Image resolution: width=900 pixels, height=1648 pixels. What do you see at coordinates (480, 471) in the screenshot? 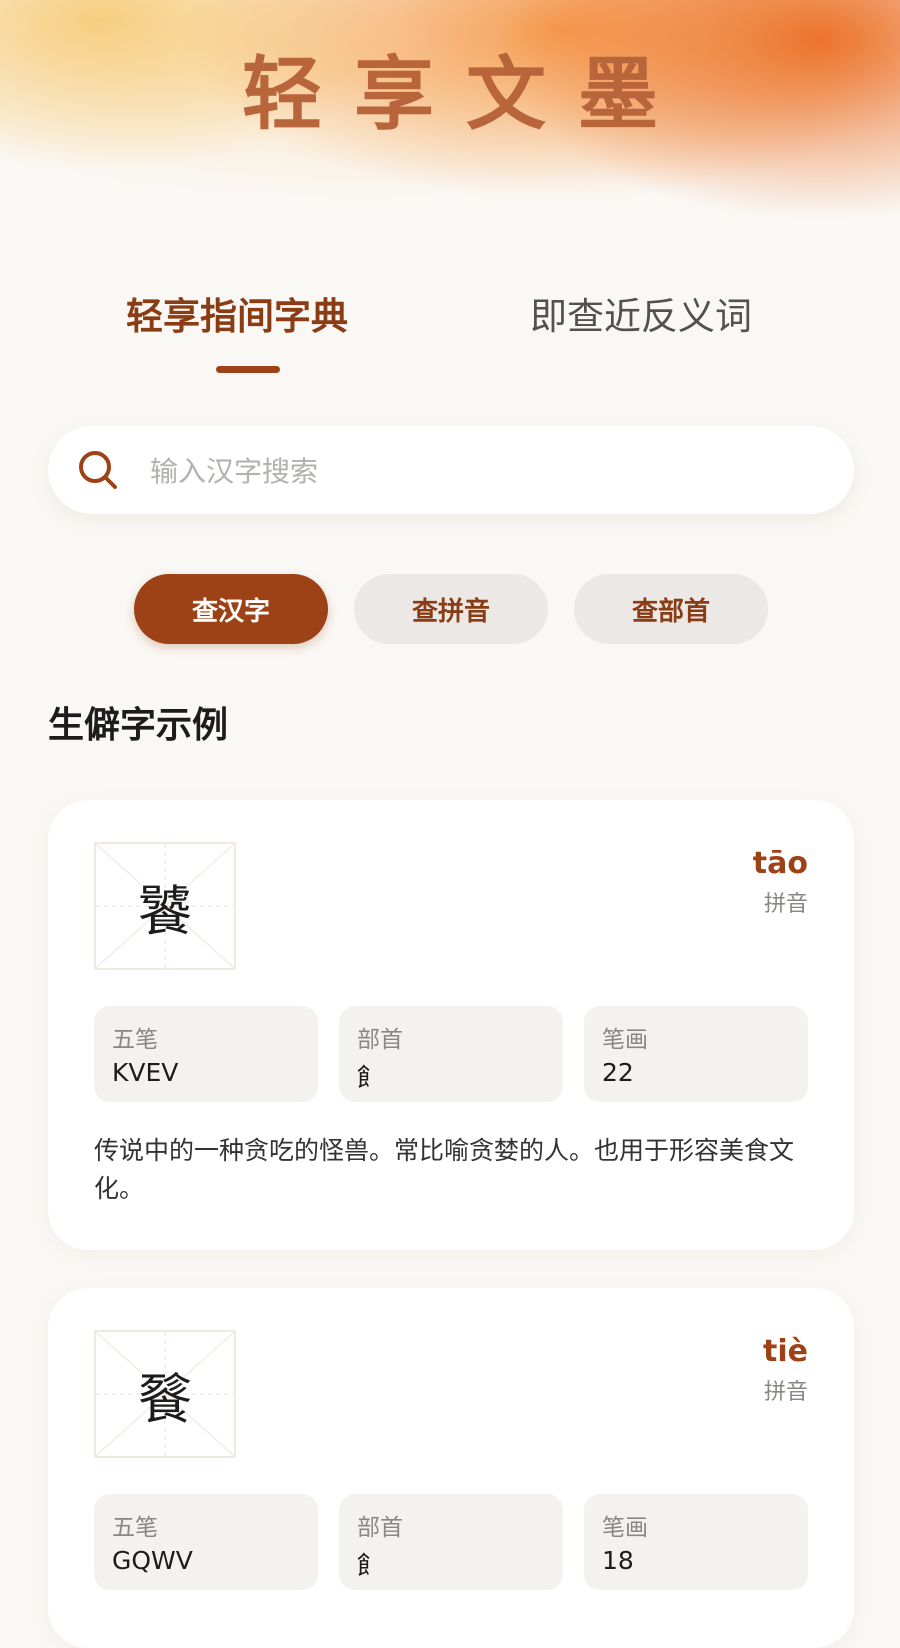
I see `search-input` at bounding box center [480, 471].